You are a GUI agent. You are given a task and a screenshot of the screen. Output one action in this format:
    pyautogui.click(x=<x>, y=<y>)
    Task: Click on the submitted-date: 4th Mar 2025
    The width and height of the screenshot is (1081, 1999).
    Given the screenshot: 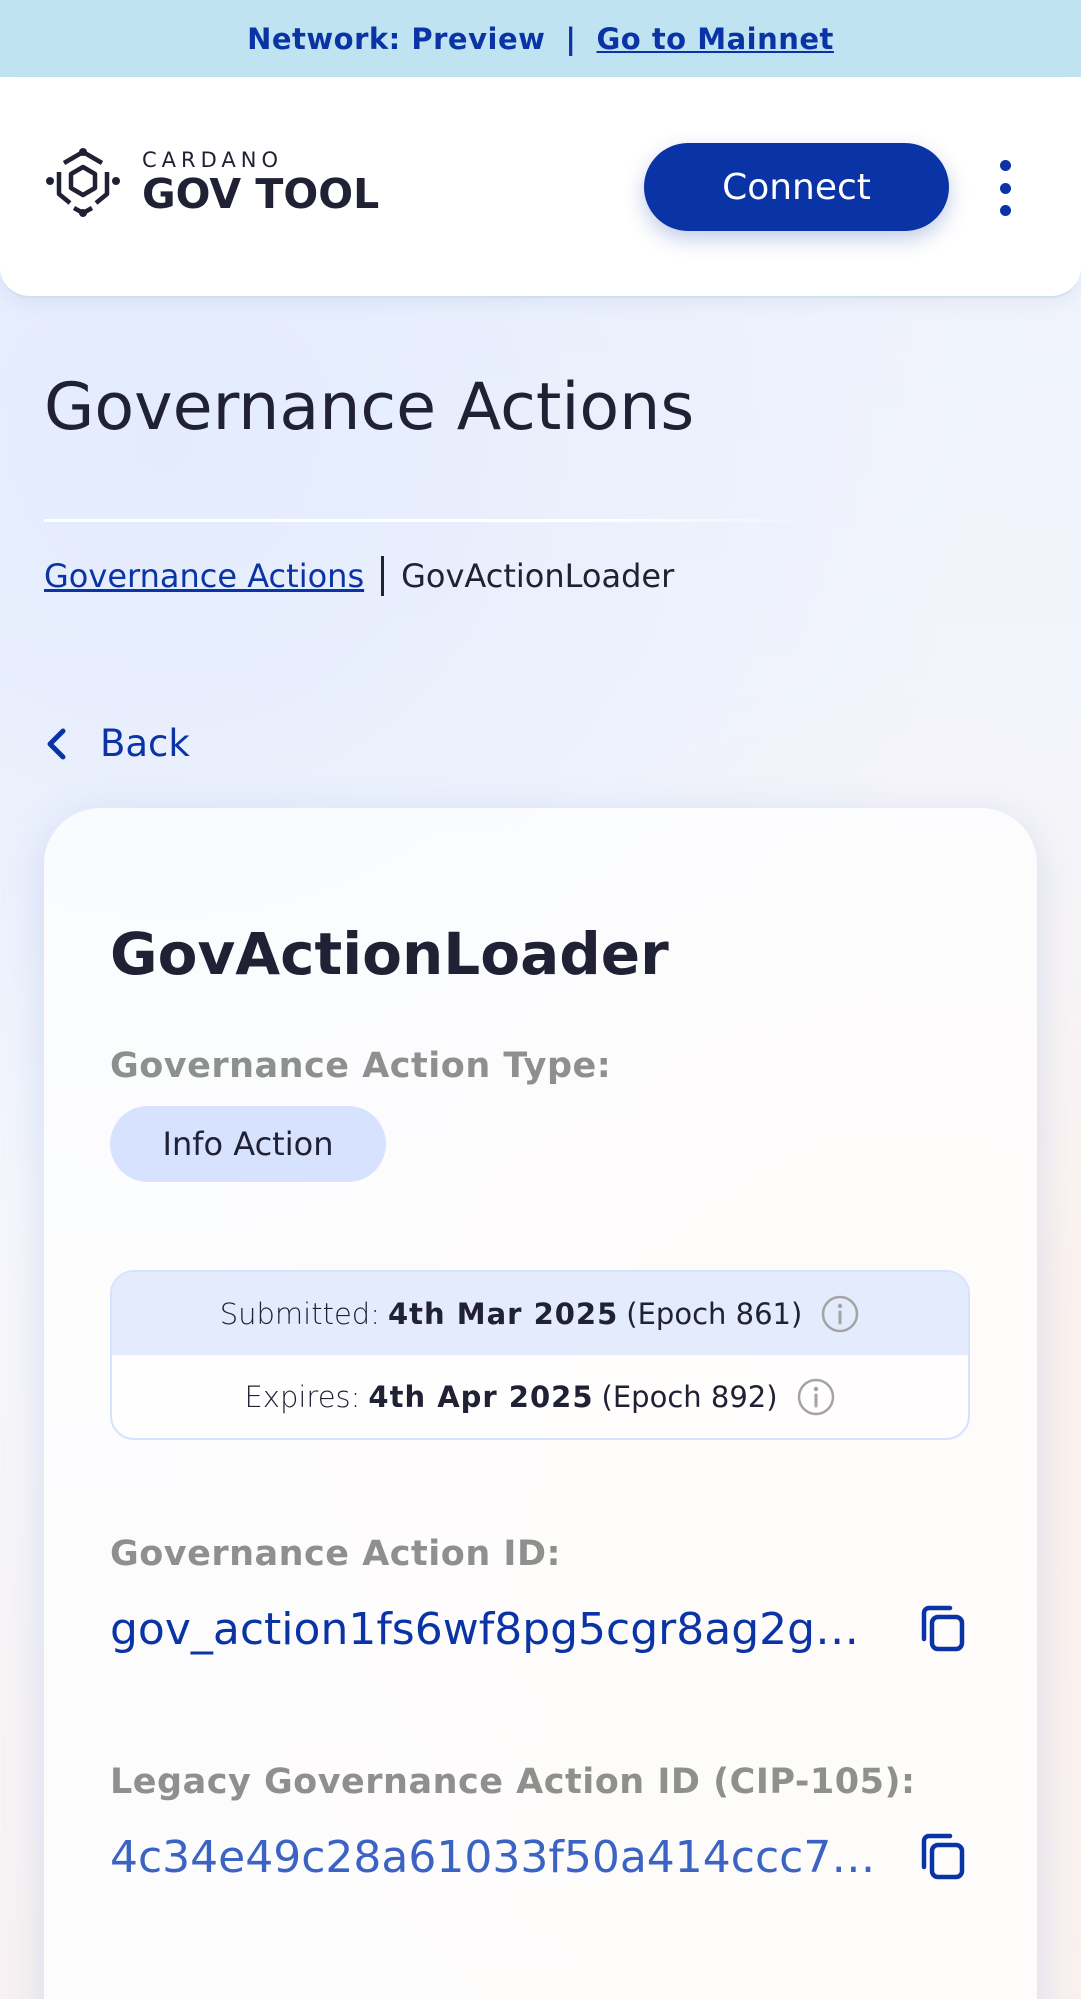 What is the action you would take?
    pyautogui.click(x=503, y=1313)
    